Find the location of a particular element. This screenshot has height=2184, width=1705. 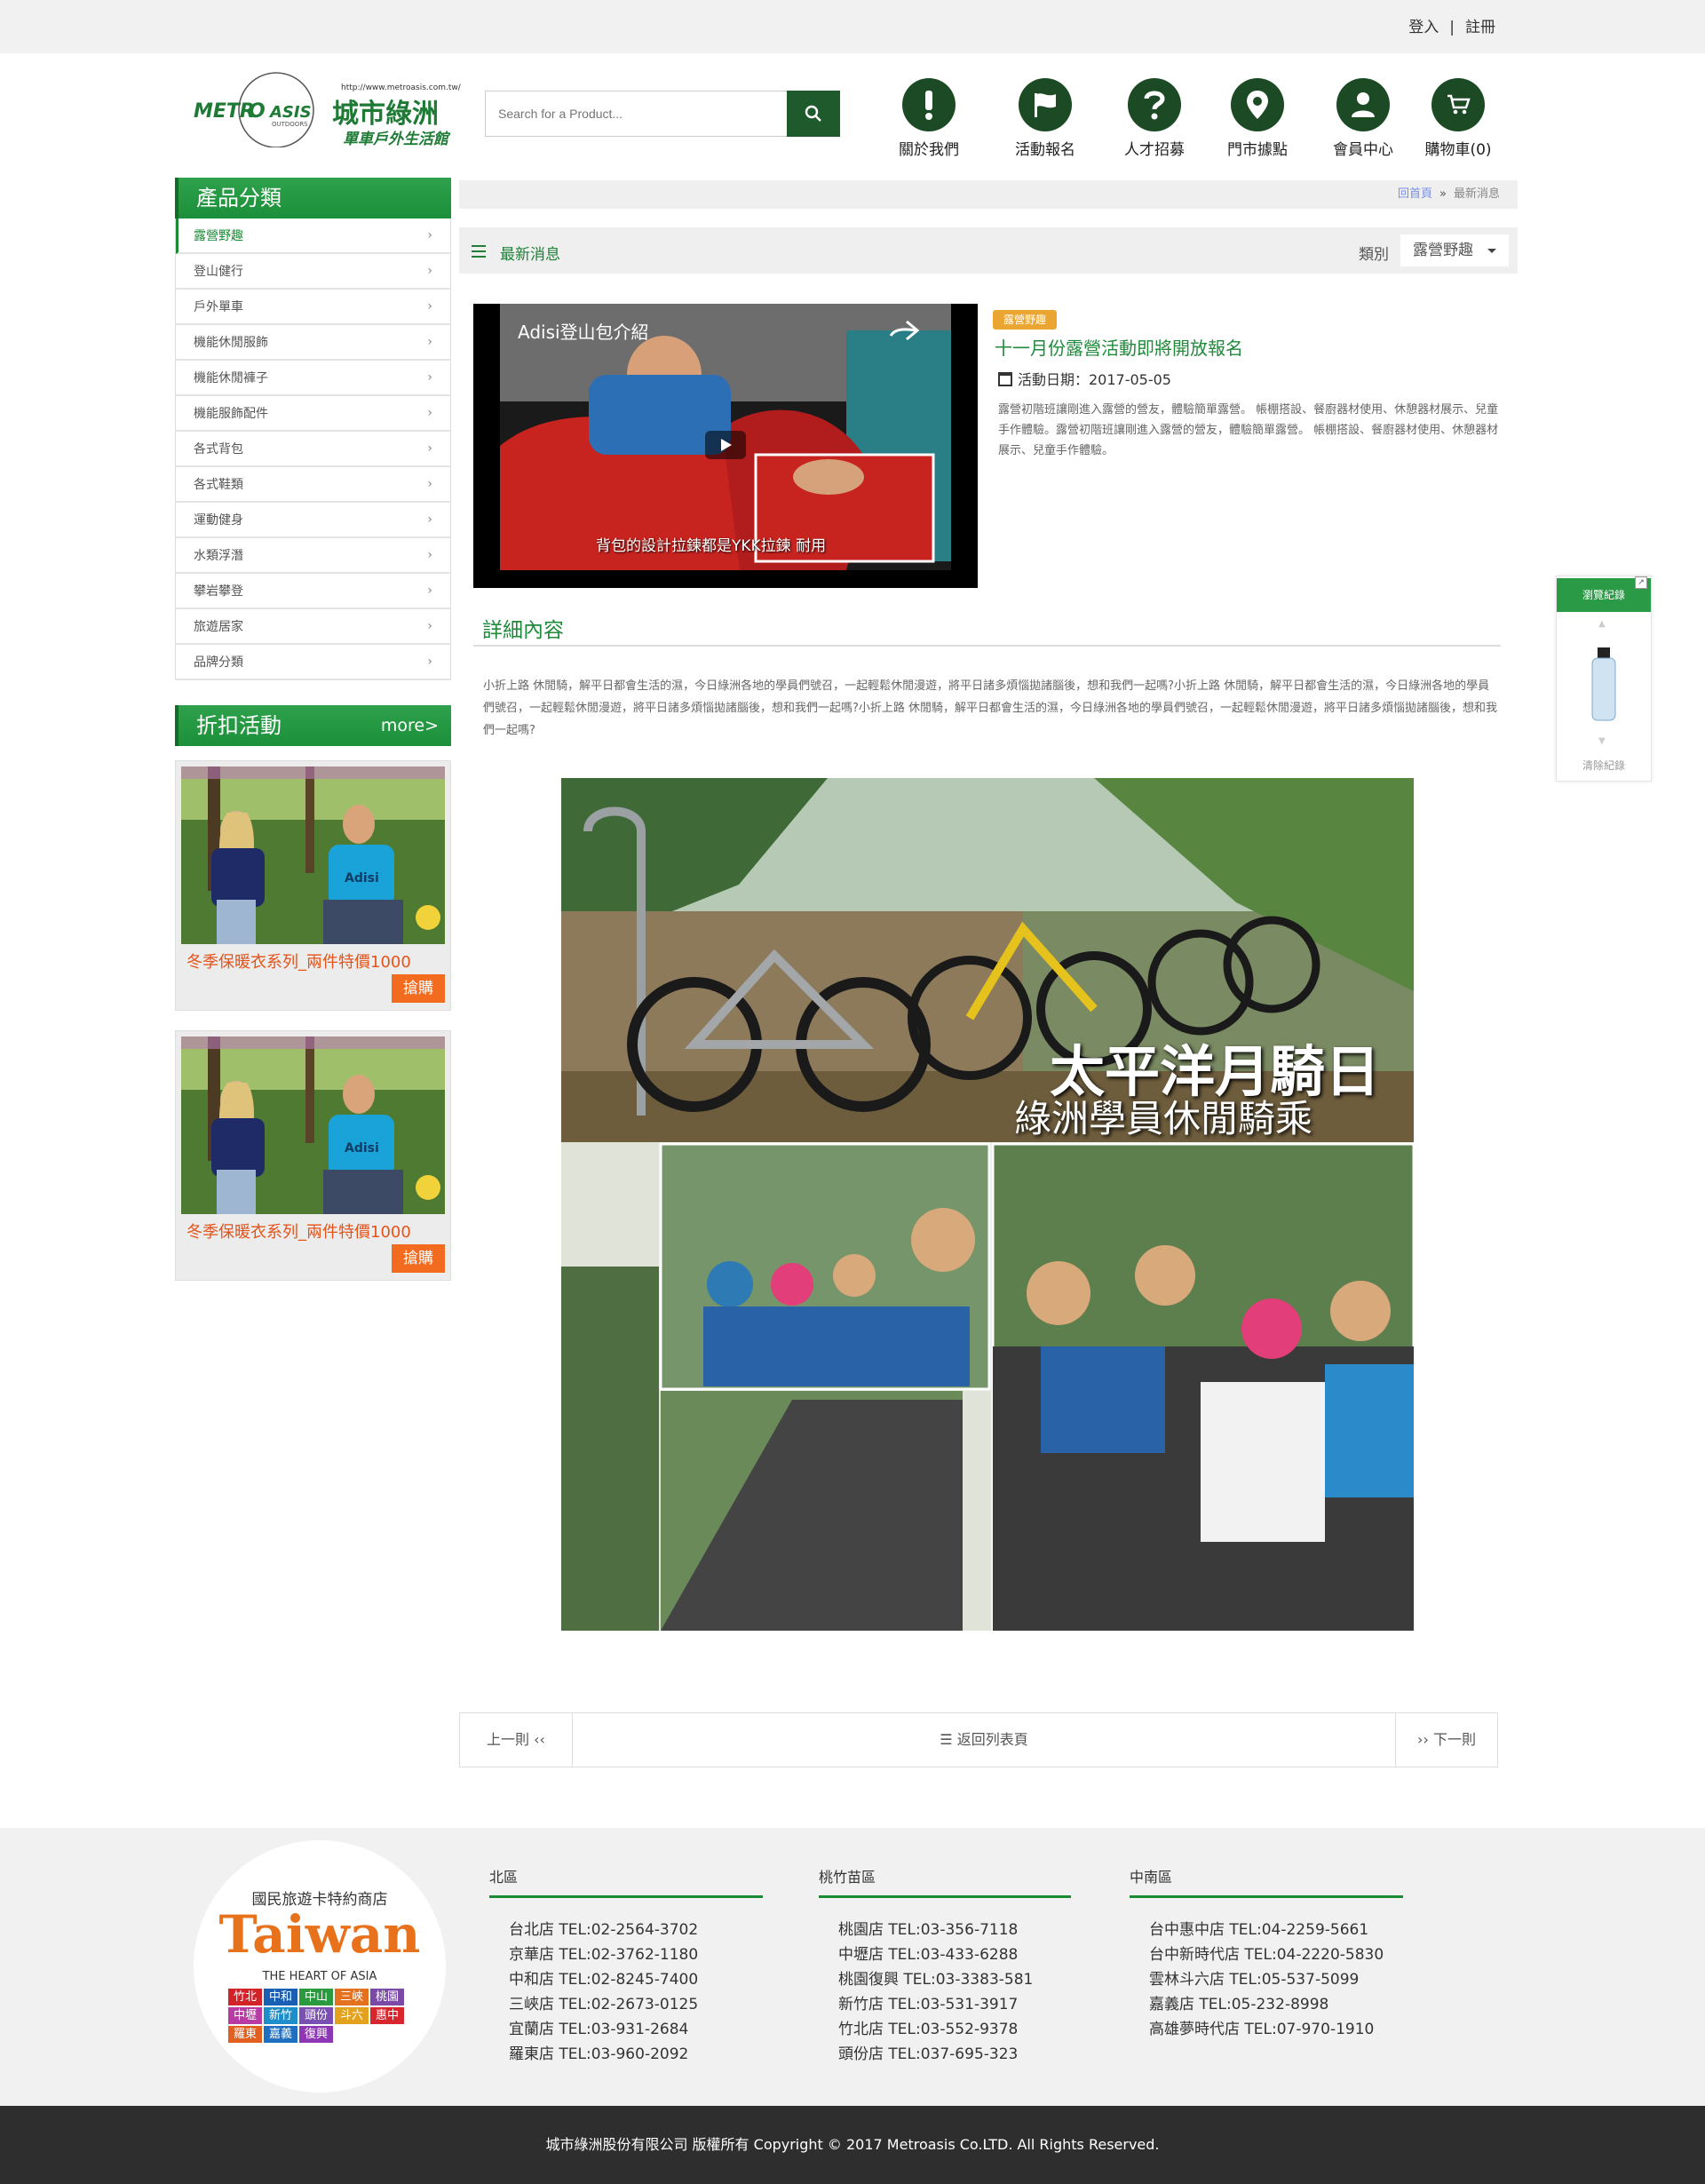

search-button is located at coordinates (814, 114).